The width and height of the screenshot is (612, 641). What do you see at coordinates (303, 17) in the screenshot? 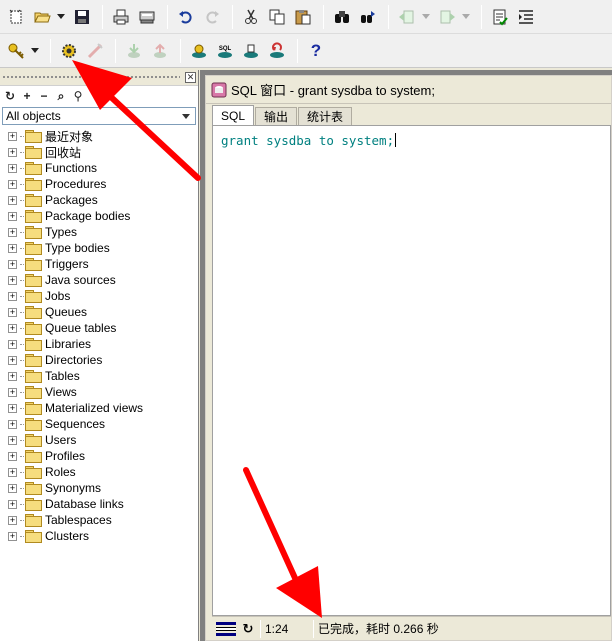
I see `paste-icon` at bounding box center [303, 17].